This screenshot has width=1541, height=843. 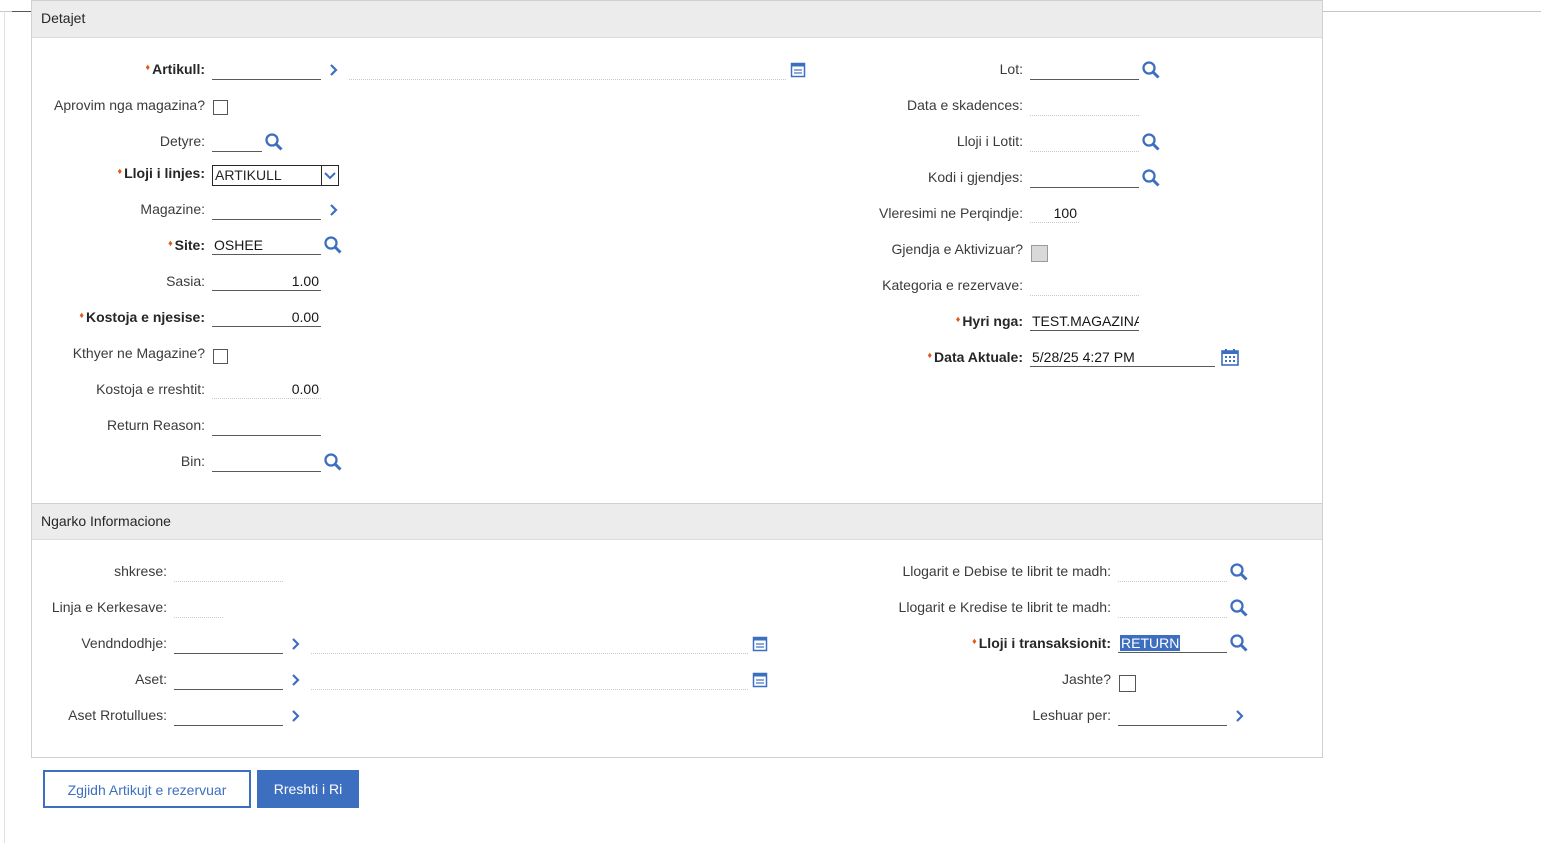 What do you see at coordinates (182, 141) in the screenshot?
I see `detyre-label: Detyre:` at bounding box center [182, 141].